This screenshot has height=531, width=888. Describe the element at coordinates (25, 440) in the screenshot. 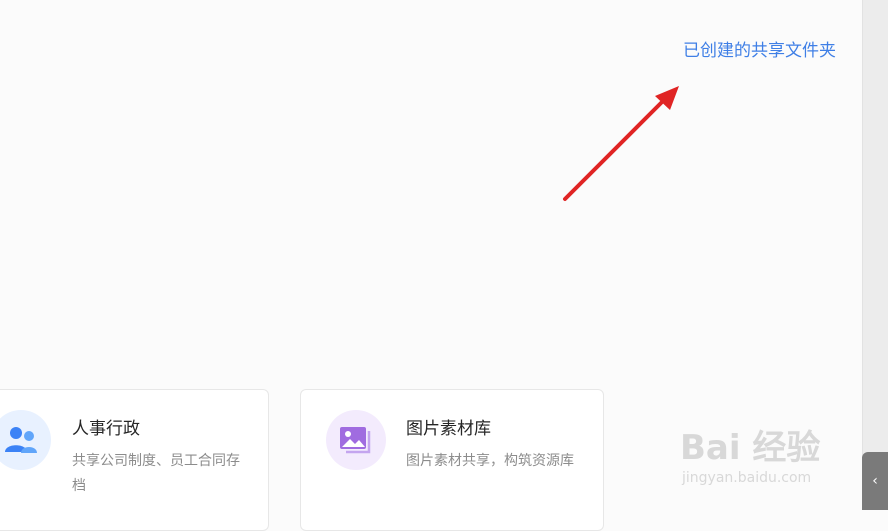

I see `people-icon` at that location.